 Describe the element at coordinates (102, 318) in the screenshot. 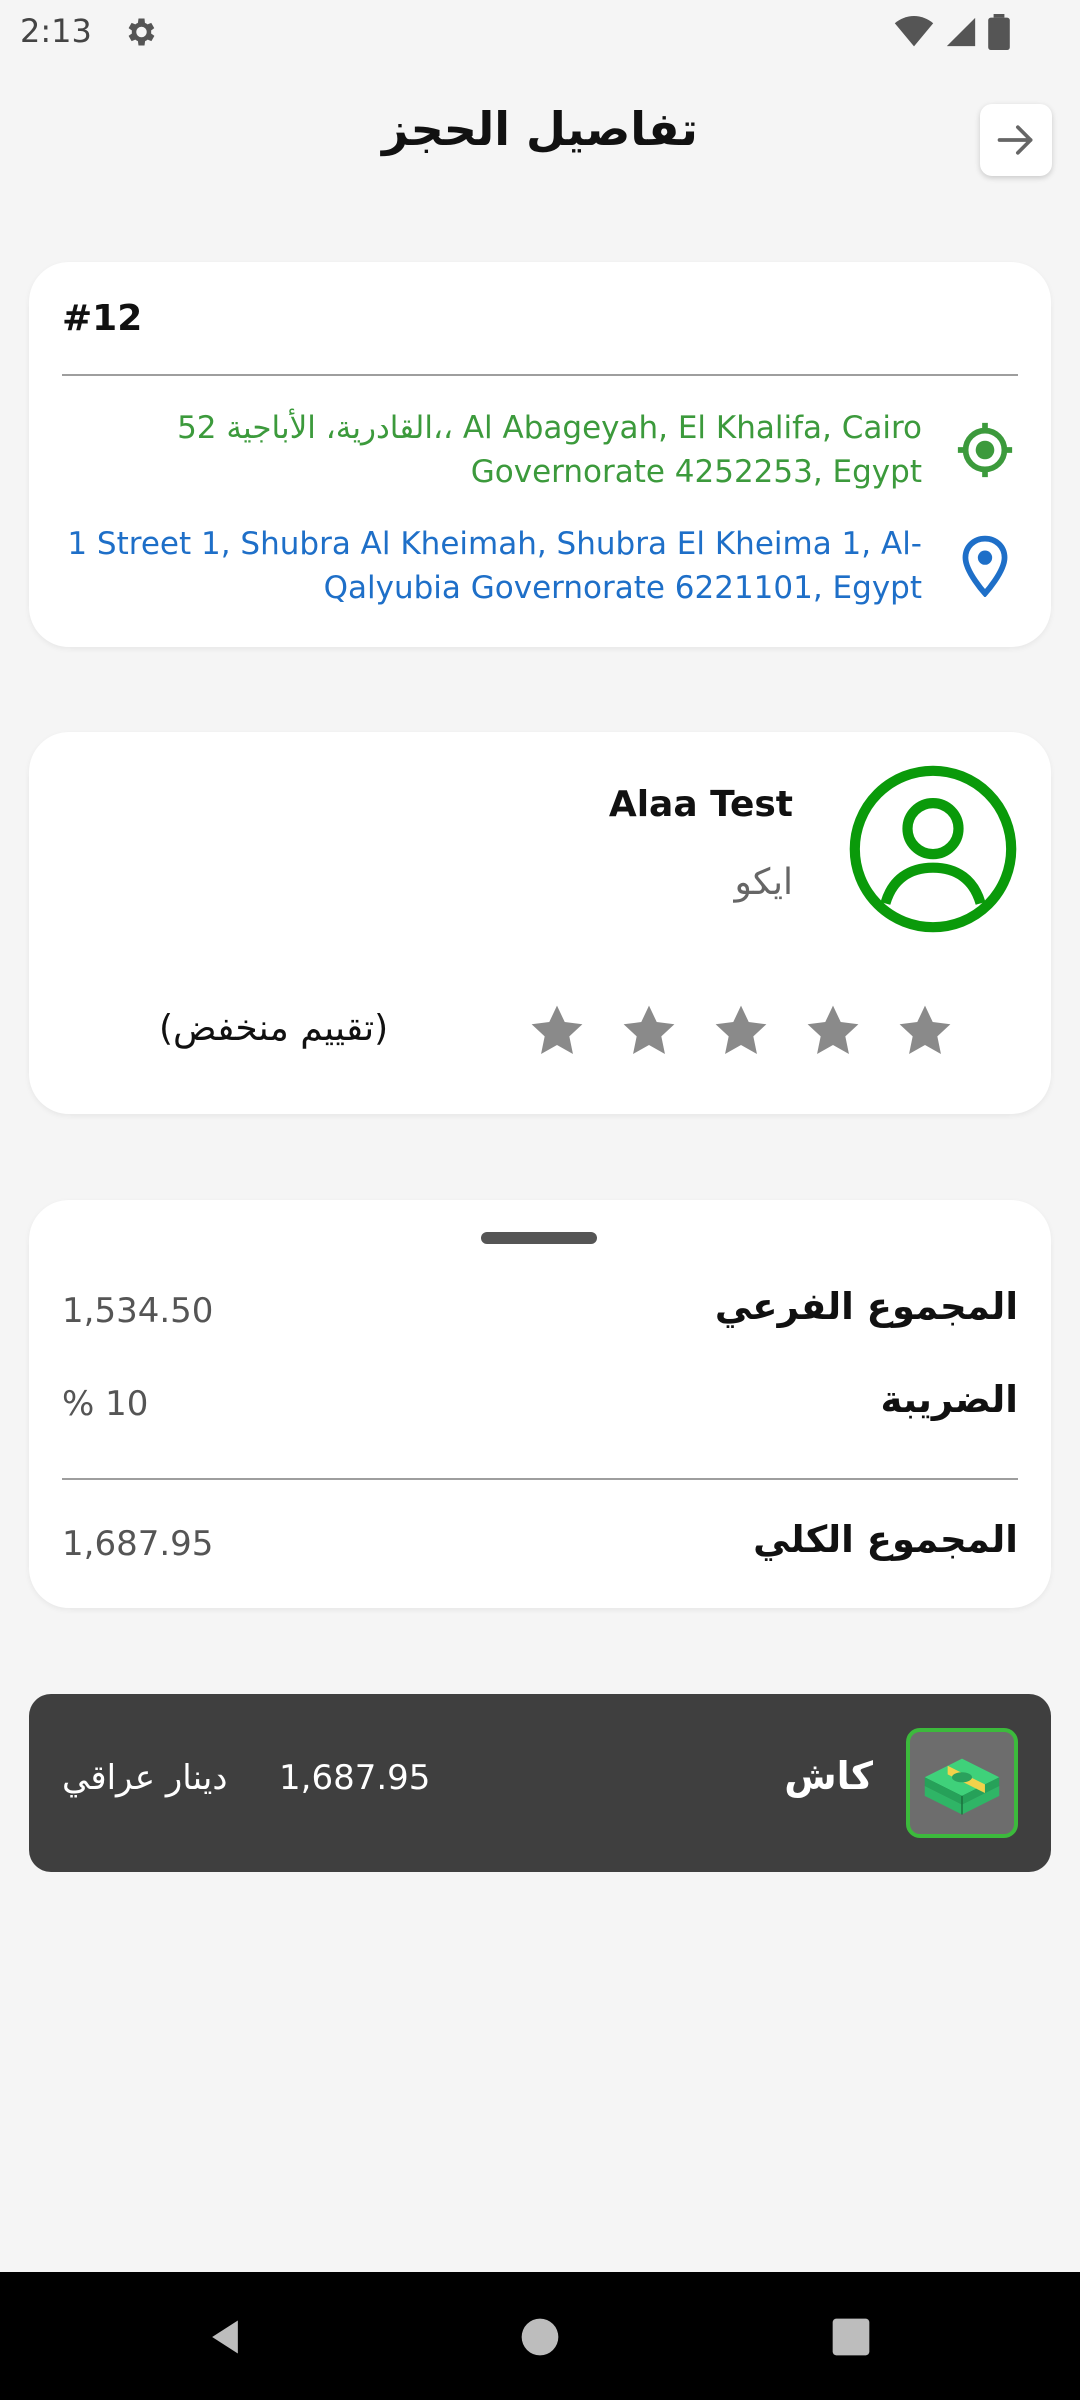

I see `booking-number: #12` at that location.